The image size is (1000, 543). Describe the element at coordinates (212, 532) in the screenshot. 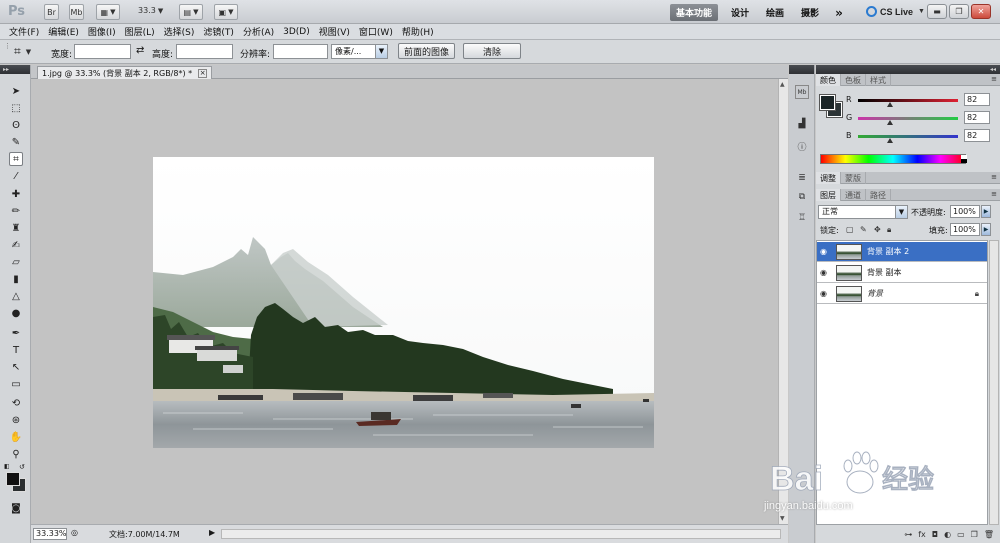

I see `status-menu-arrow-icon: ▶` at that location.